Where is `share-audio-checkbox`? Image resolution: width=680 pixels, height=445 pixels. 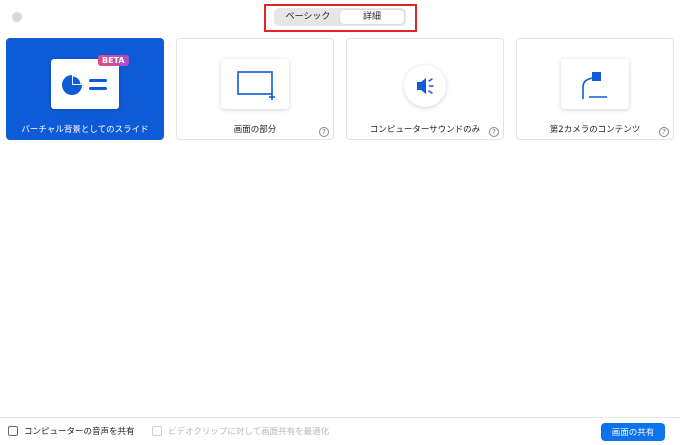 share-audio-checkbox is located at coordinates (13, 431).